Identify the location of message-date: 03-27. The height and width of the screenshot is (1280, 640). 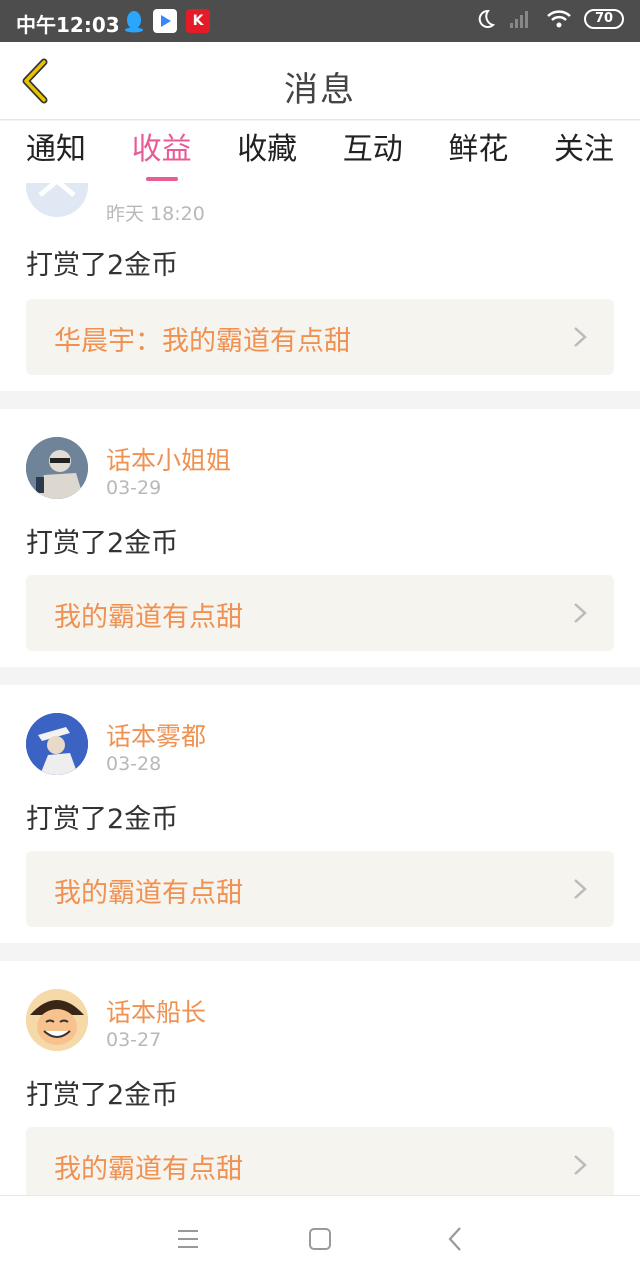
(134, 1040).